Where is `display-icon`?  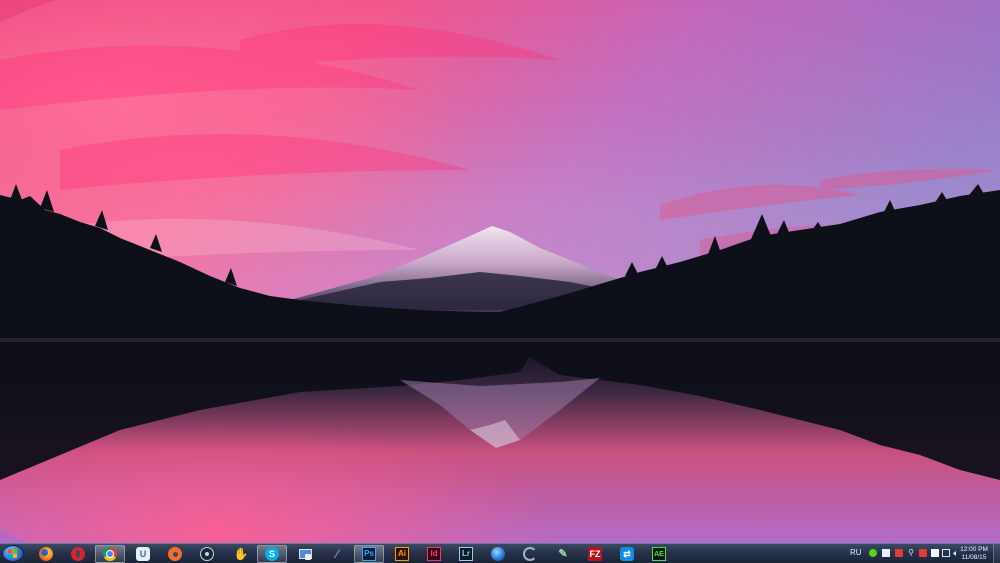 display-icon is located at coordinates (946, 553).